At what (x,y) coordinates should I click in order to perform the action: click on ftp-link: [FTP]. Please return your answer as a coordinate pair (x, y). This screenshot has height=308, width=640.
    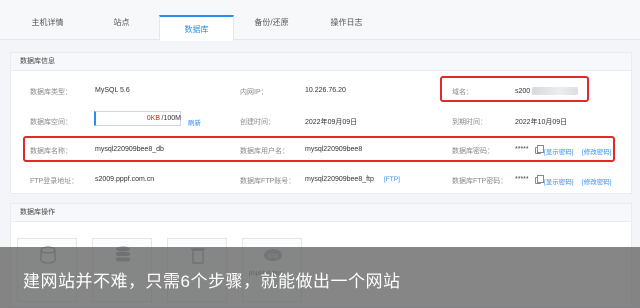
    Looking at the image, I should click on (392, 179).